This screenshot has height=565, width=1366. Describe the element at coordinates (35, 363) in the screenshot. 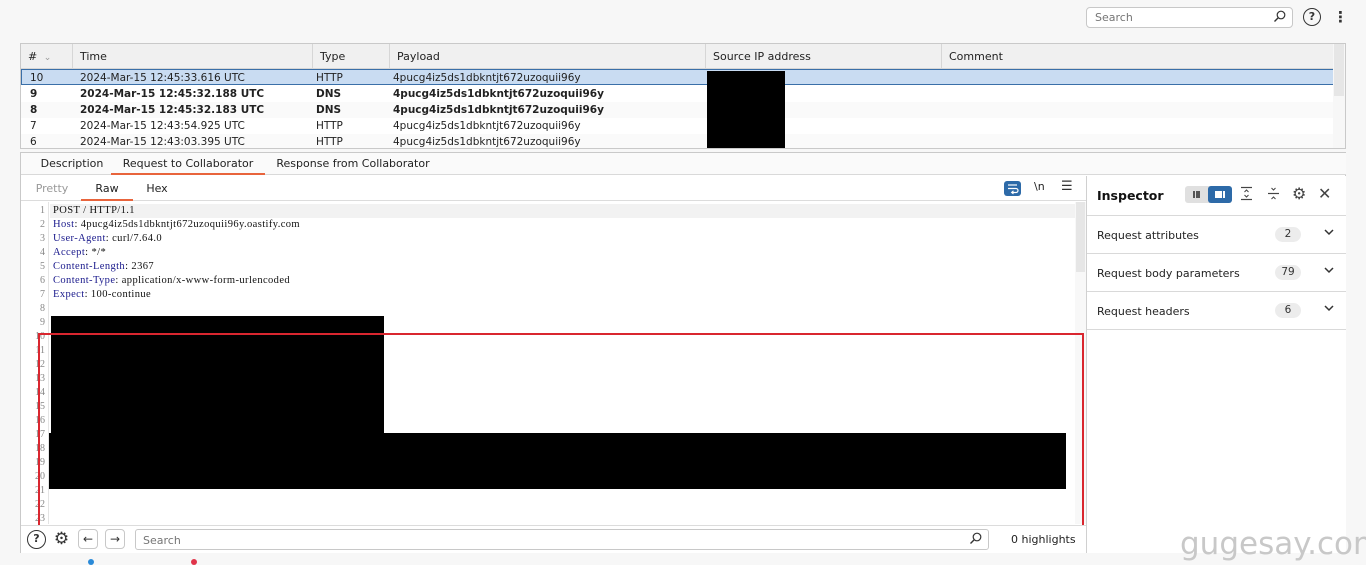

I see `line-number-gutter: 1 2 3 4 5 6 7 8 9 10 11 12 13 14 15 16 17 18 19 20 21 22 23` at that location.